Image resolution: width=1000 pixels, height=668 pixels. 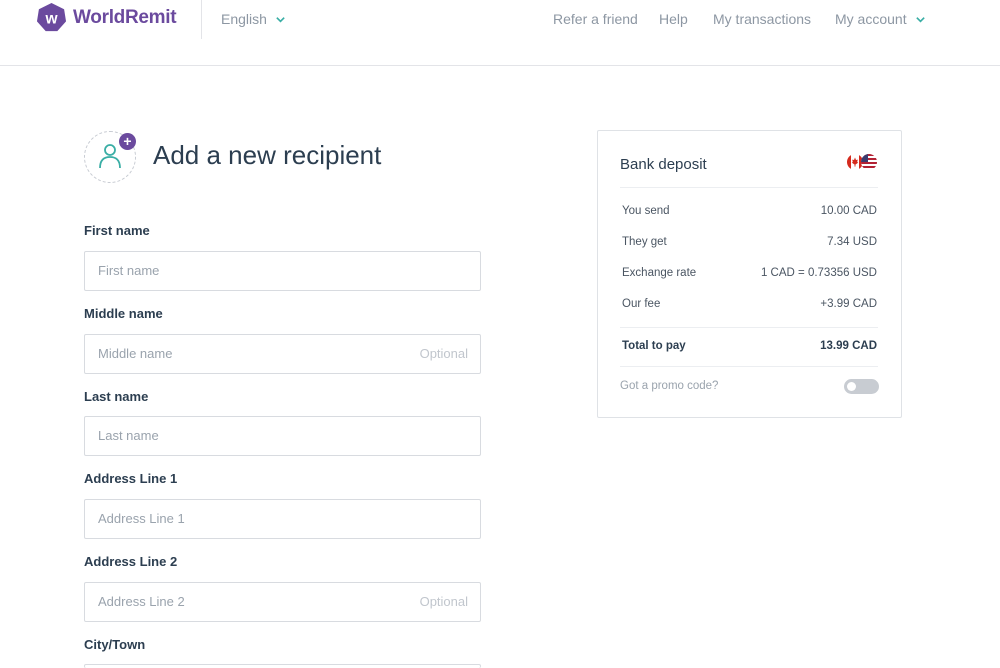 I want to click on nav-my-account-label: My account, so click(x=871, y=19).